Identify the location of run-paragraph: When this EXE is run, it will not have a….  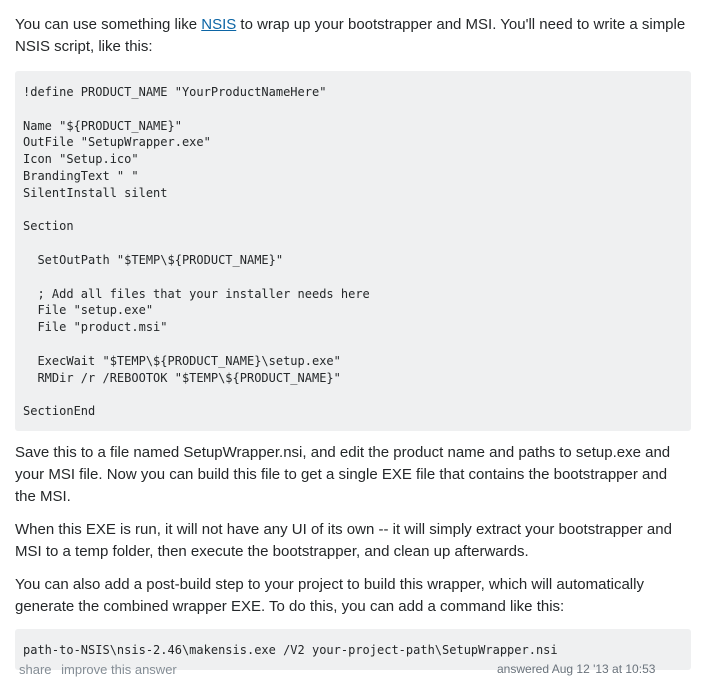
(343, 540).